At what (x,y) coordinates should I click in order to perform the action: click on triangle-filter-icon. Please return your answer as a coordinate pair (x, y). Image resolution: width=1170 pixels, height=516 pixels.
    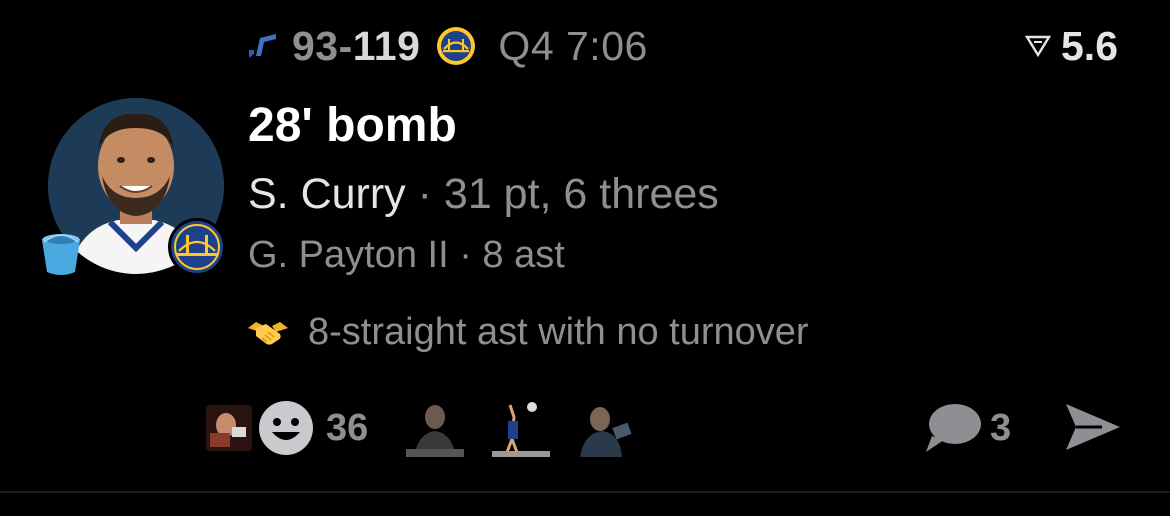
    Looking at the image, I should click on (1038, 46).